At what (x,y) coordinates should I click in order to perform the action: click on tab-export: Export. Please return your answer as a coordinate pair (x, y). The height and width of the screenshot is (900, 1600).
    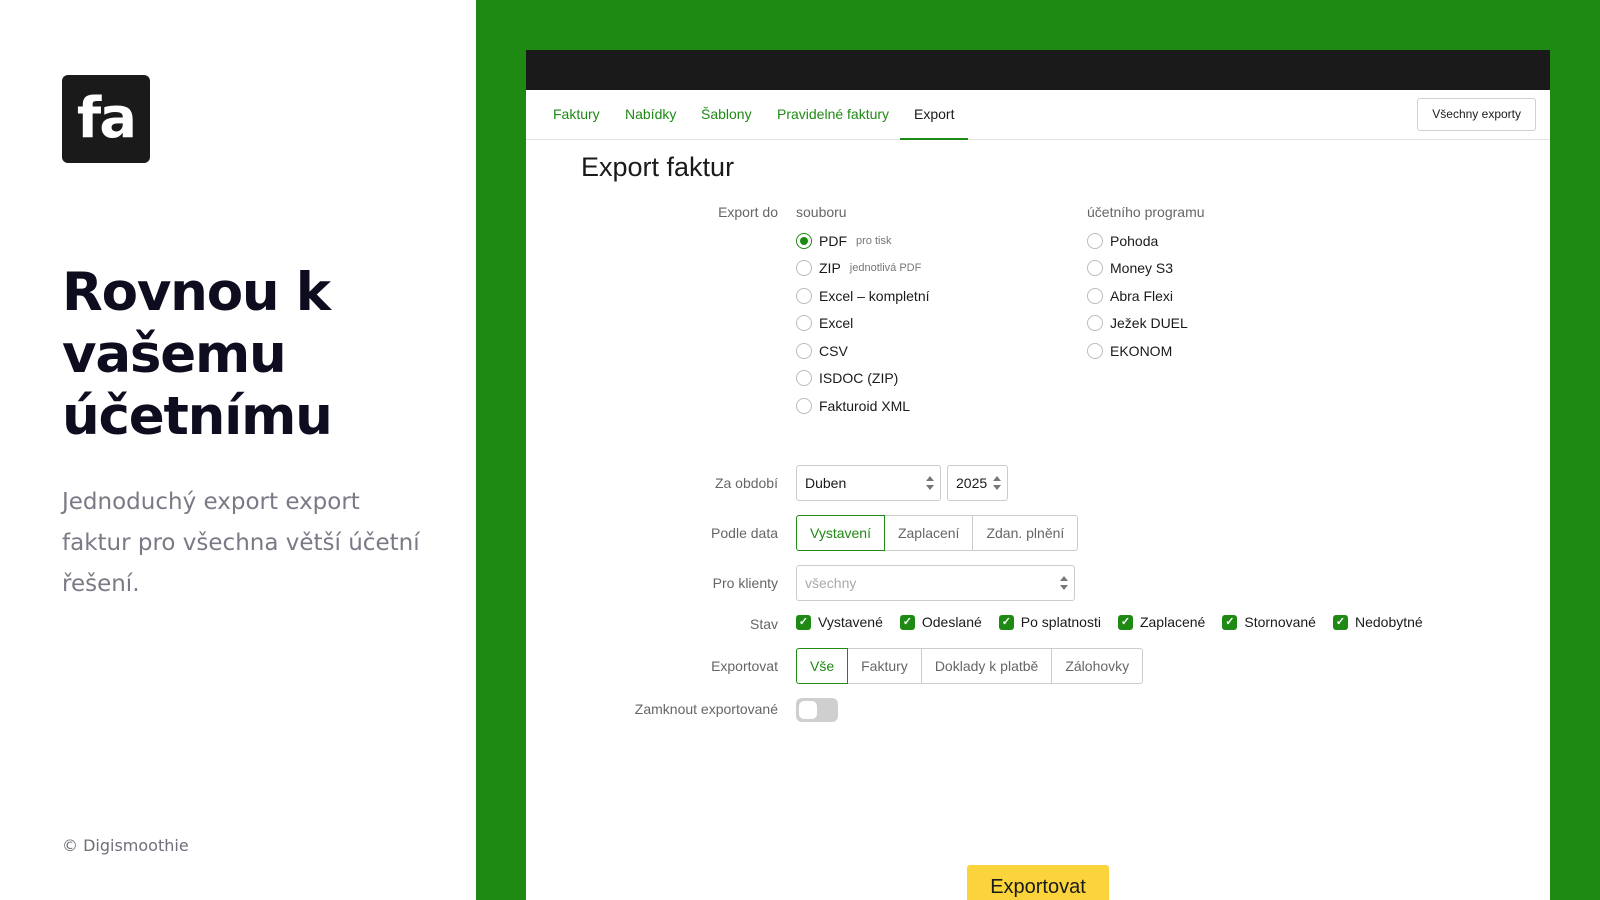
    Looking at the image, I should click on (934, 115).